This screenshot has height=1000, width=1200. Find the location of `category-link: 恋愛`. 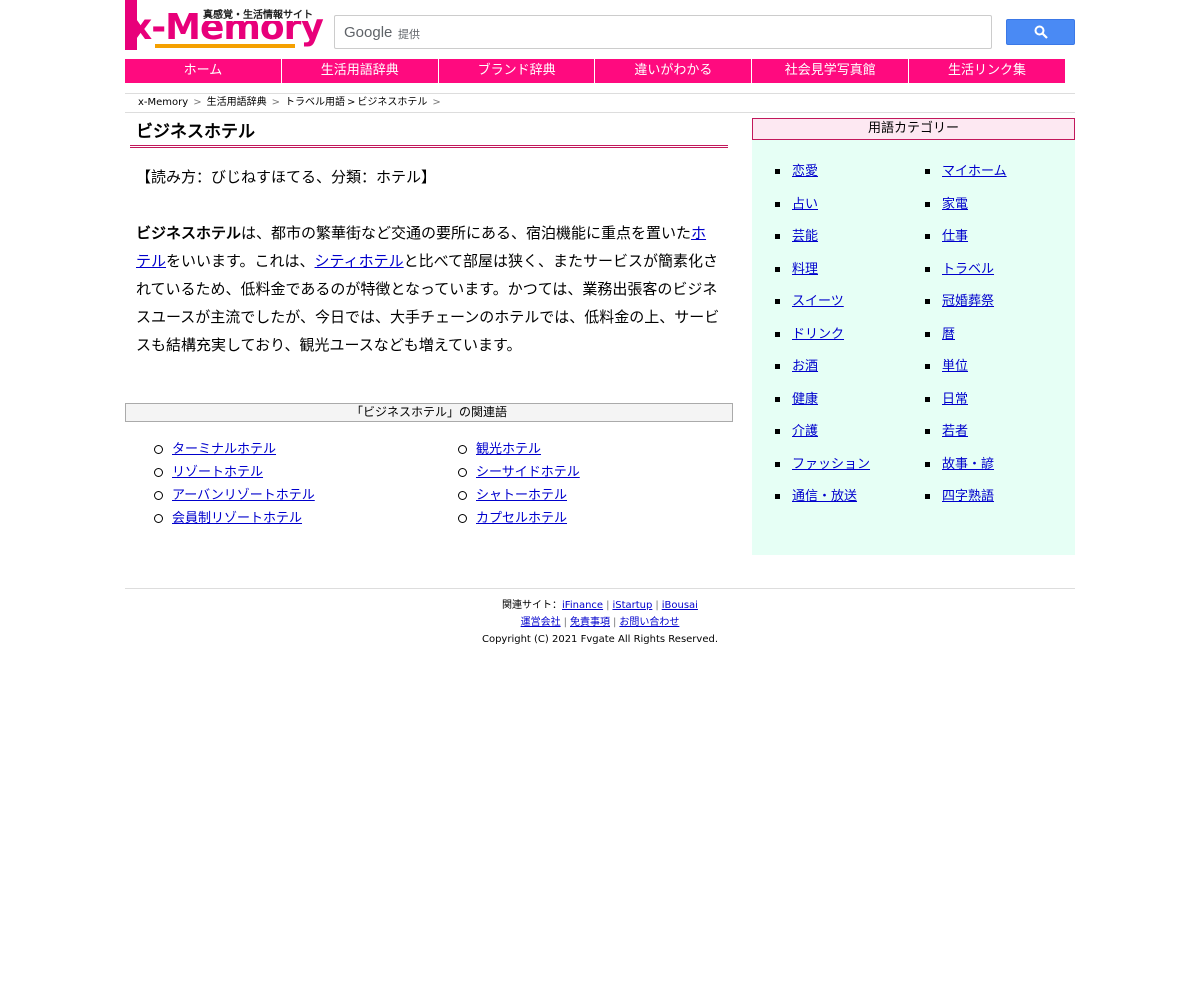

category-link: 恋愛 is located at coordinates (805, 171).